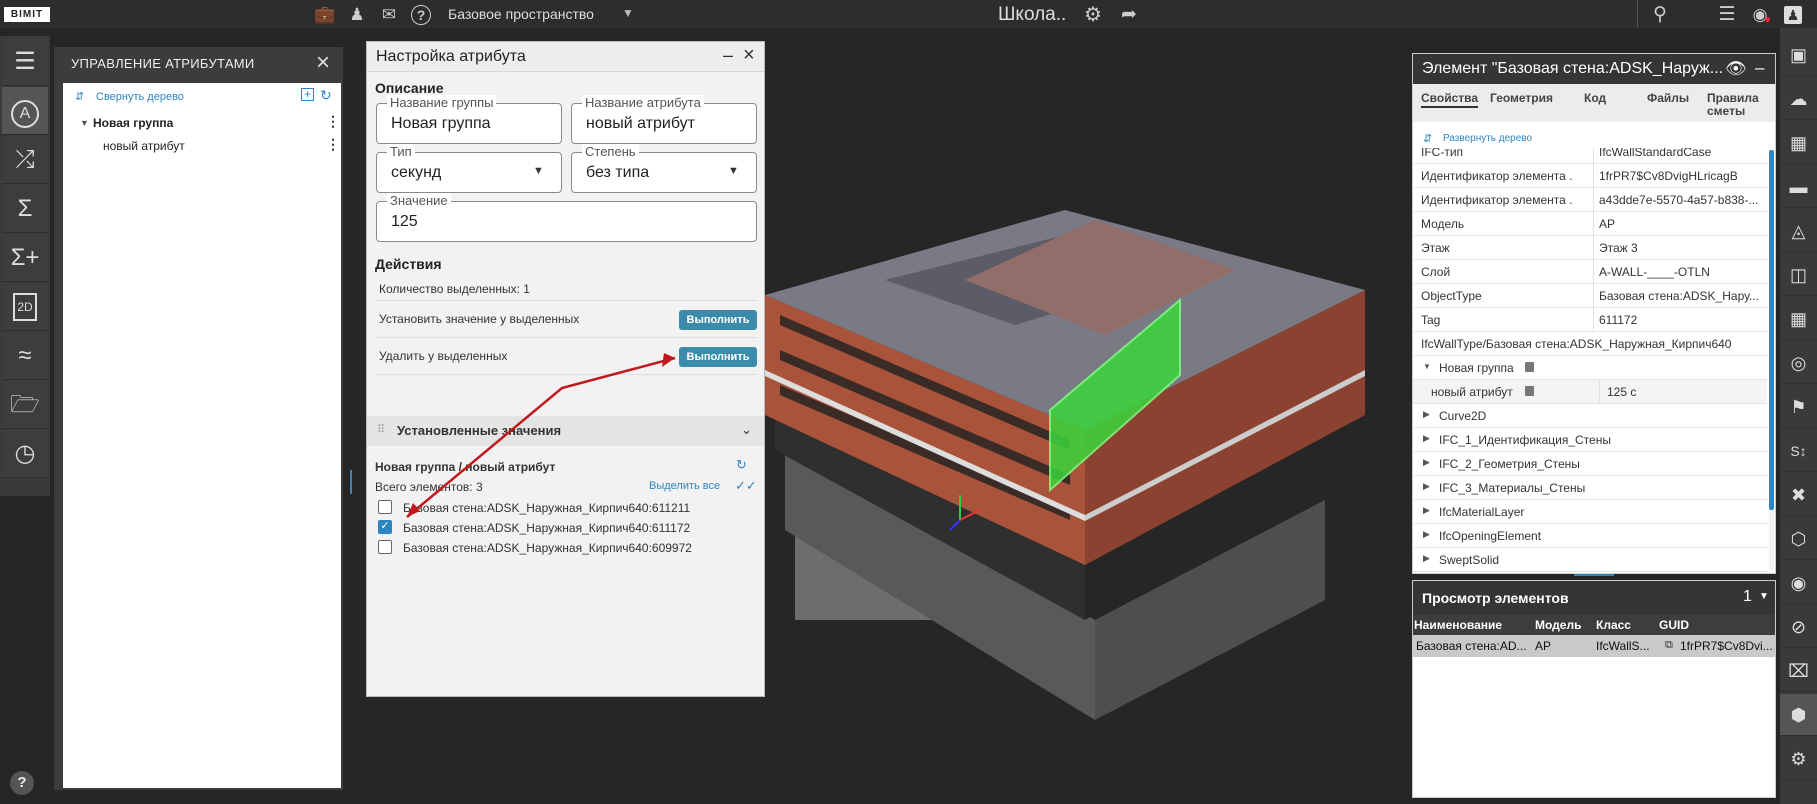 This screenshot has width=1817, height=804. I want to click on delete-run-button: Выполнить, so click(718, 357).